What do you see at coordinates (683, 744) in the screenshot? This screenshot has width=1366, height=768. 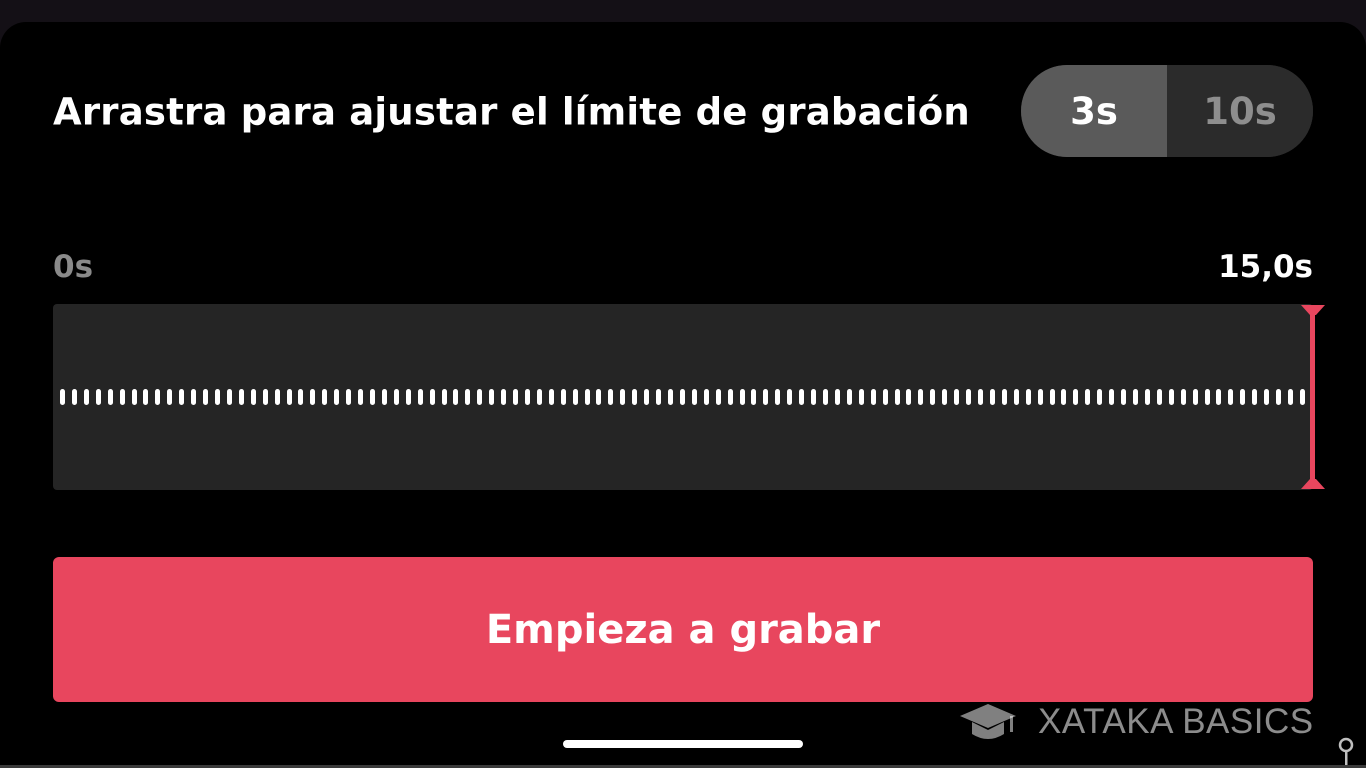 I see `home-indicator` at bounding box center [683, 744].